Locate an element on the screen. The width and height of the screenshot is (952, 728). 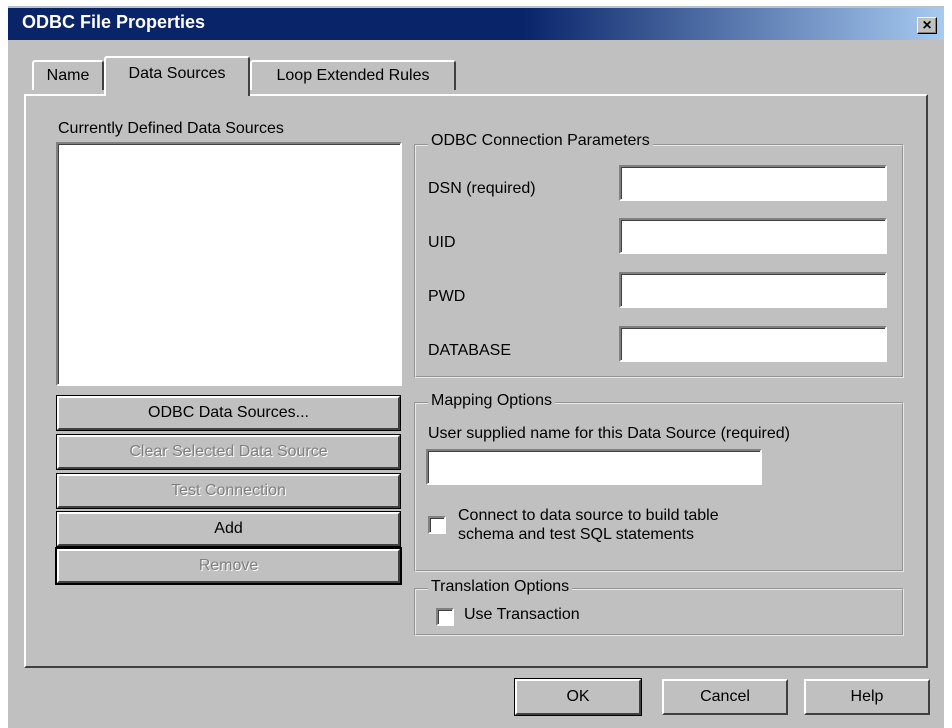
pwd-input is located at coordinates (753, 290).